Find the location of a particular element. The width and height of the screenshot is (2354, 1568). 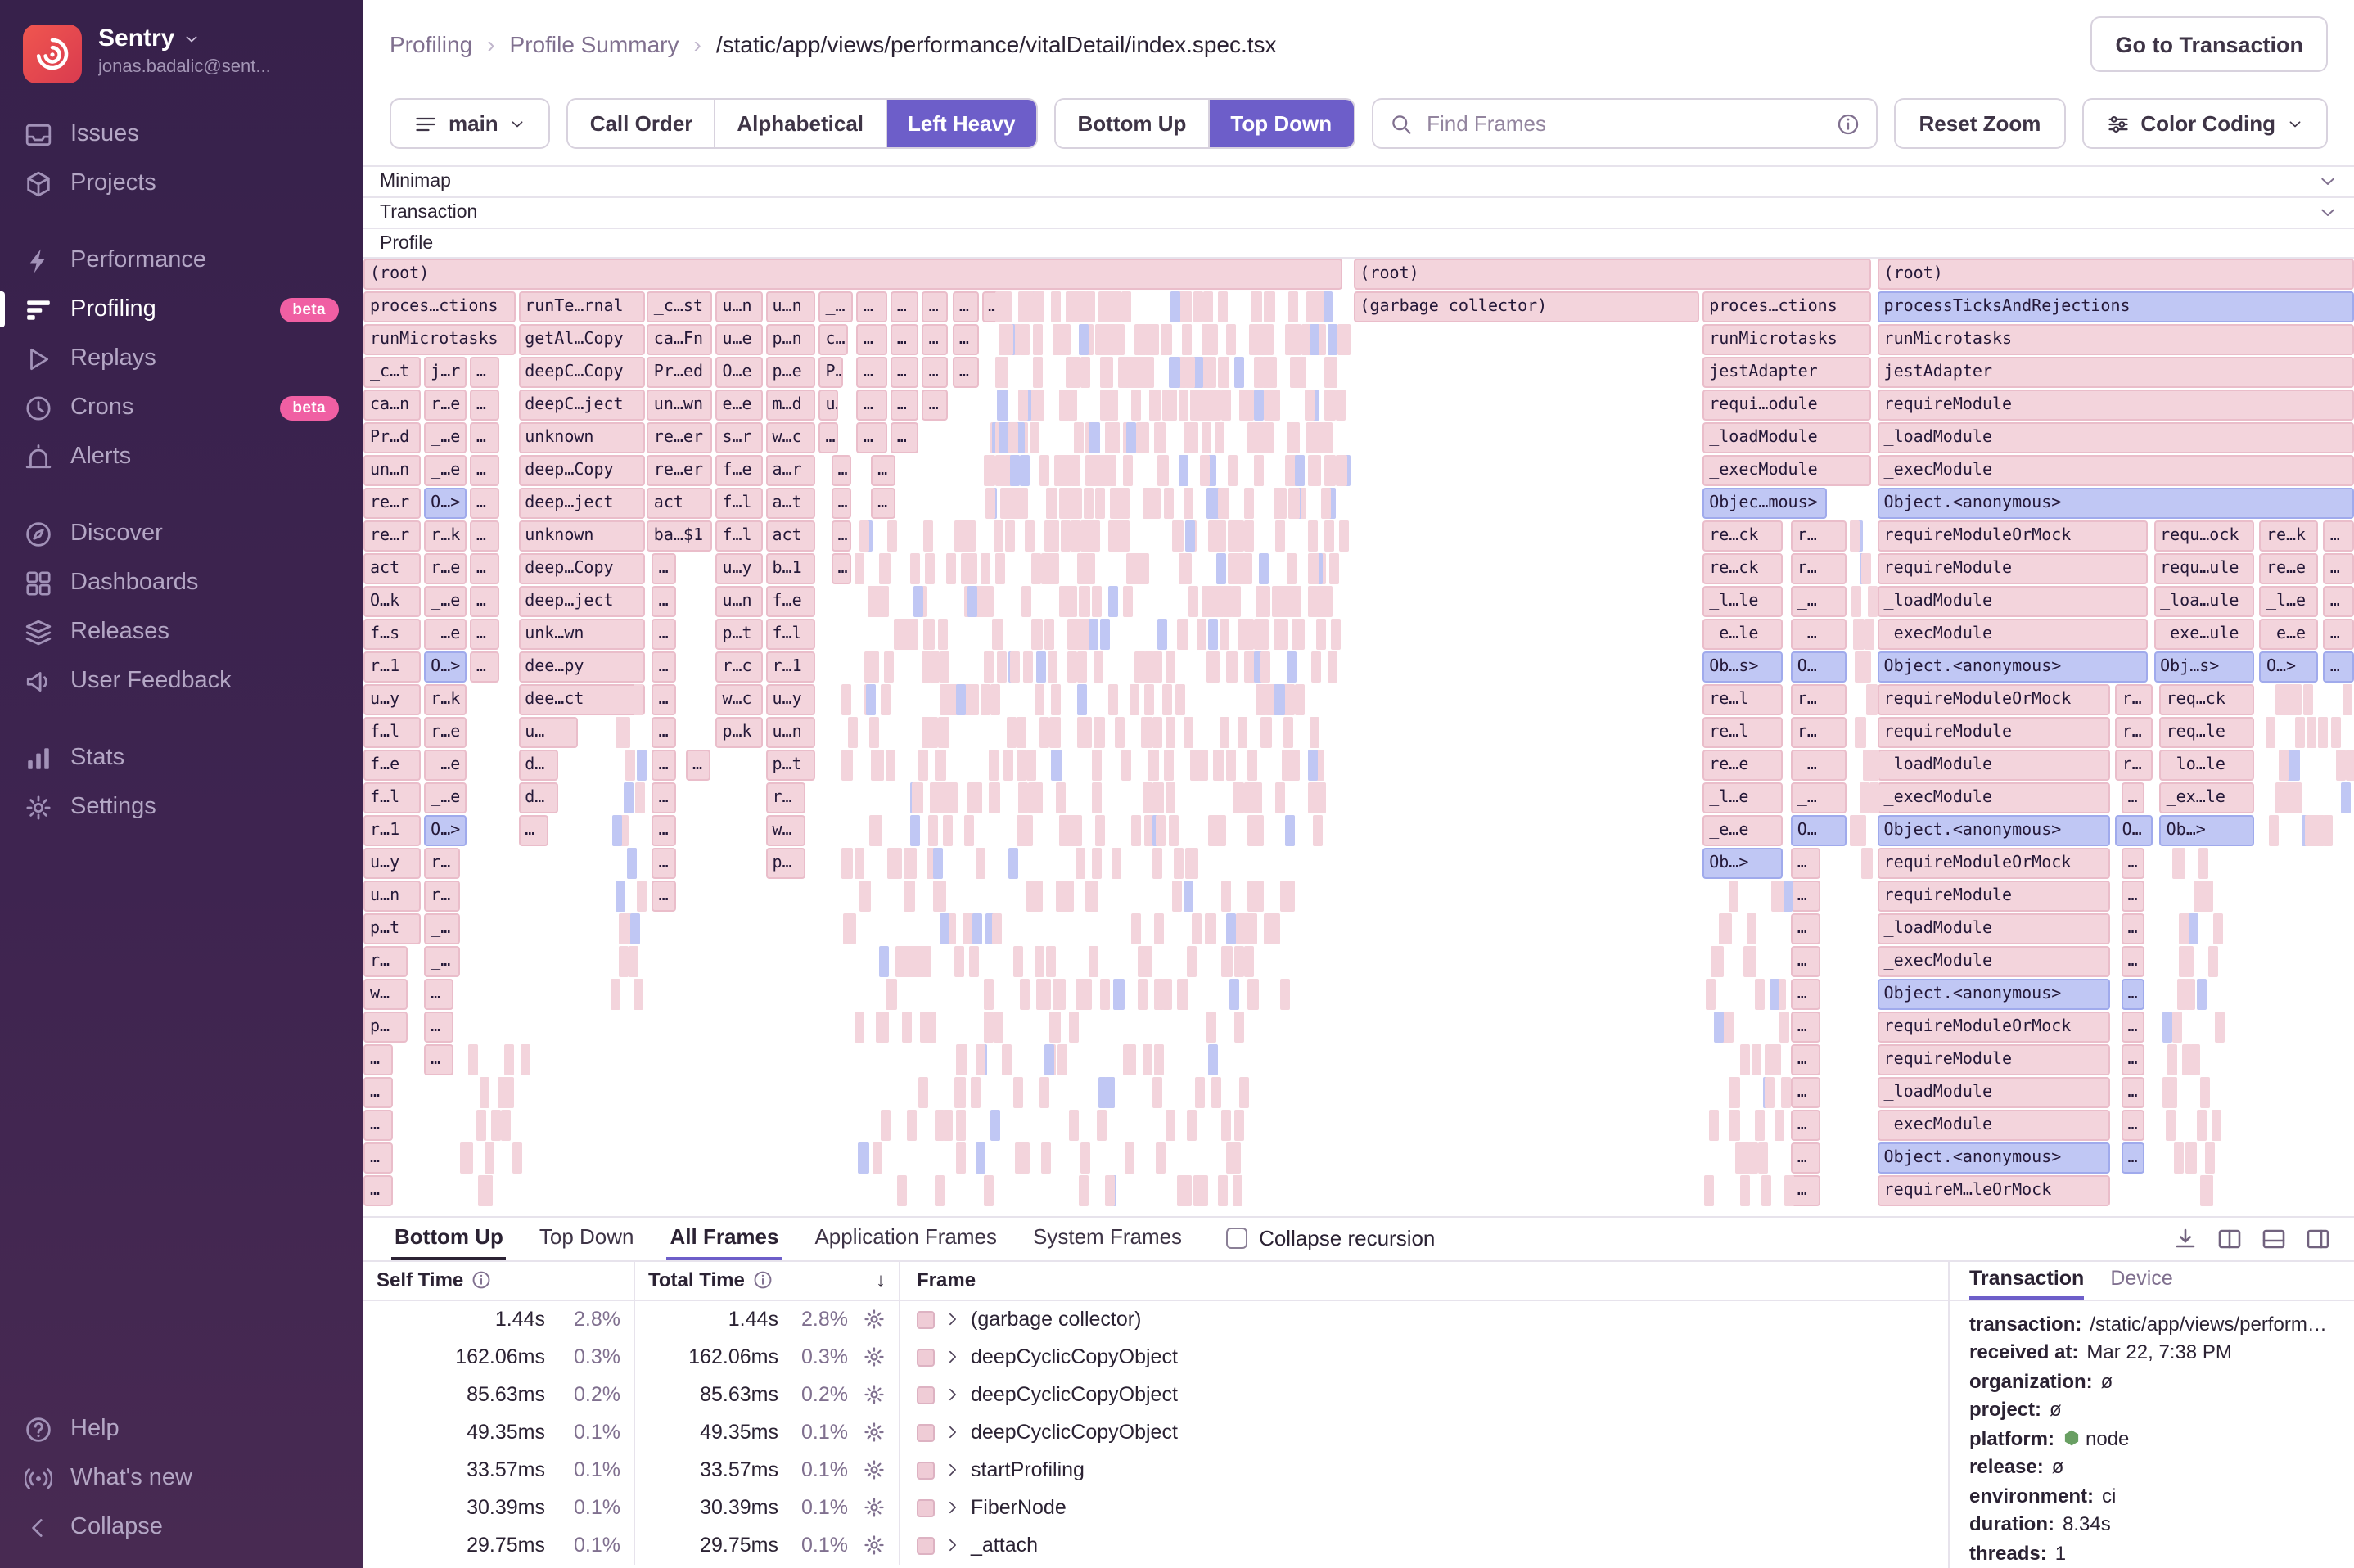

tab-top-down: Top Down is located at coordinates (587, 1238).